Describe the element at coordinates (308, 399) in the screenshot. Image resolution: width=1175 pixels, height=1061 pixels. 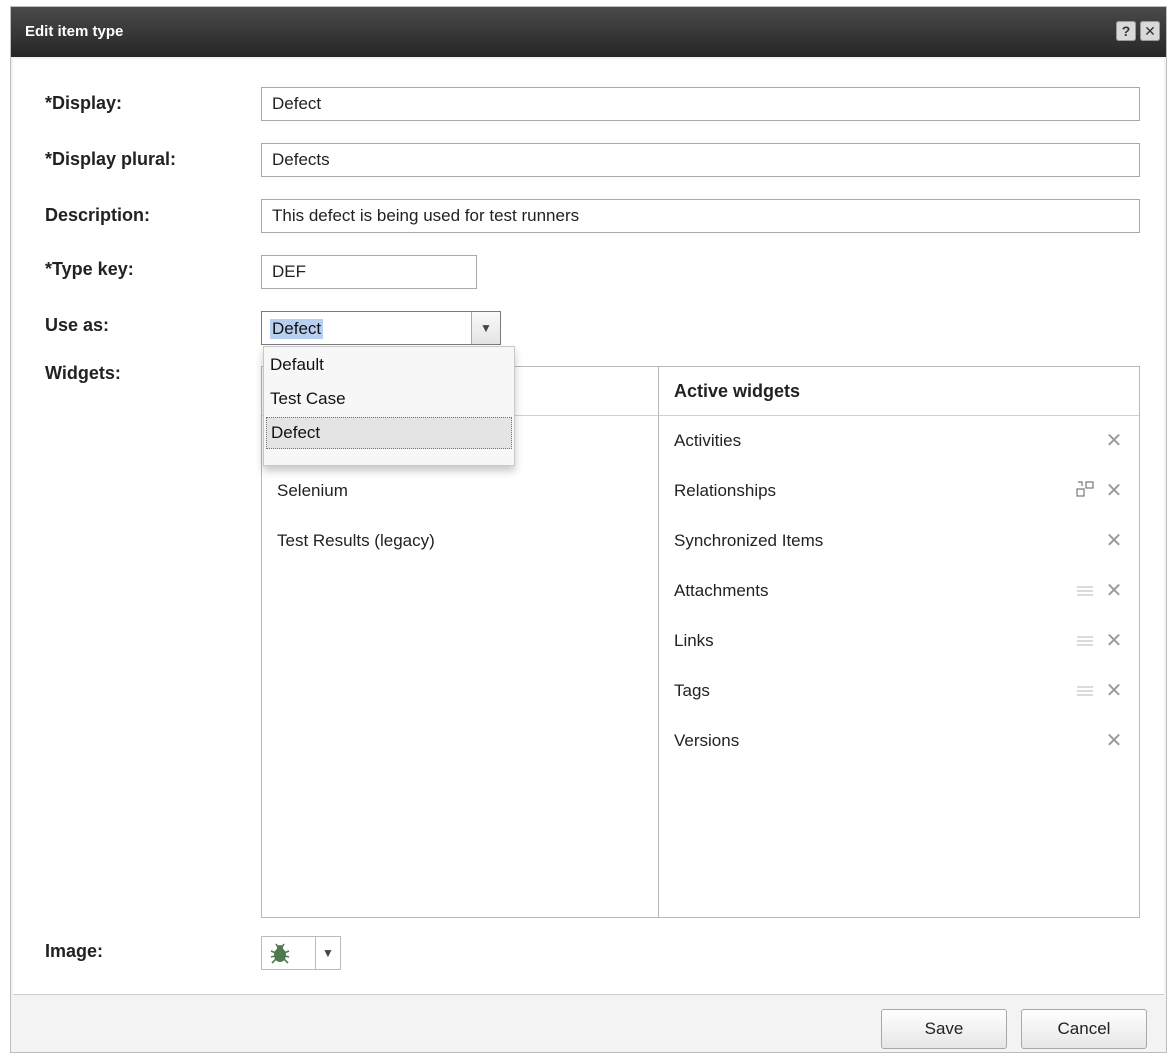
I see `use-as-option-test-case: Test Case` at that location.